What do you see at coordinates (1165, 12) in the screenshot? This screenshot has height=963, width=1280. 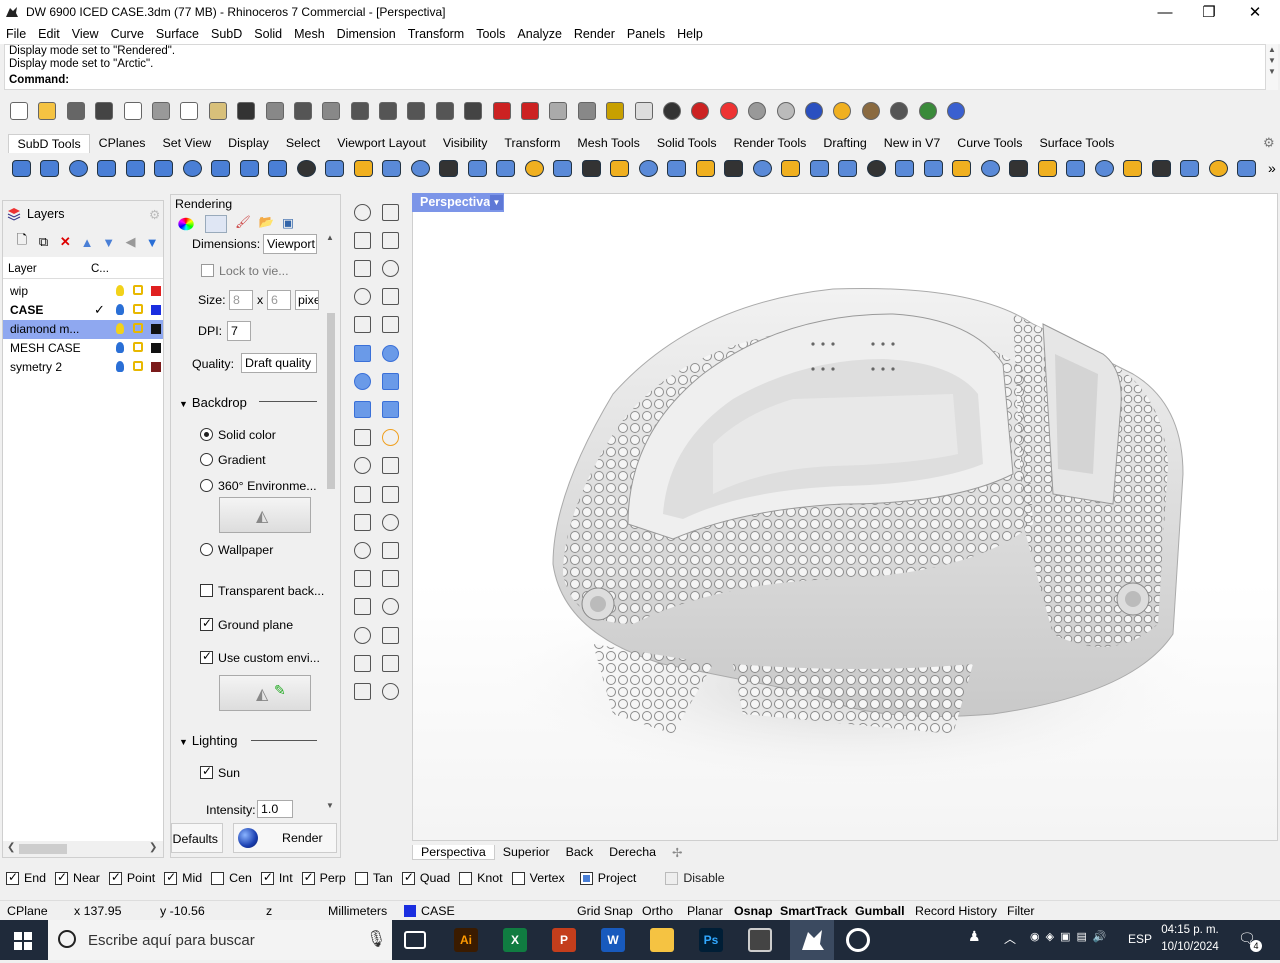 I see `minimize-button: —` at bounding box center [1165, 12].